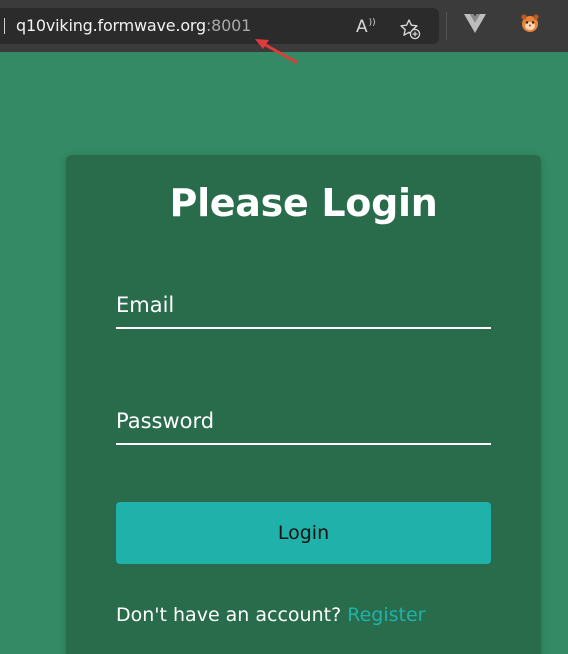 The image size is (568, 654). I want to click on email-input, so click(303, 309).